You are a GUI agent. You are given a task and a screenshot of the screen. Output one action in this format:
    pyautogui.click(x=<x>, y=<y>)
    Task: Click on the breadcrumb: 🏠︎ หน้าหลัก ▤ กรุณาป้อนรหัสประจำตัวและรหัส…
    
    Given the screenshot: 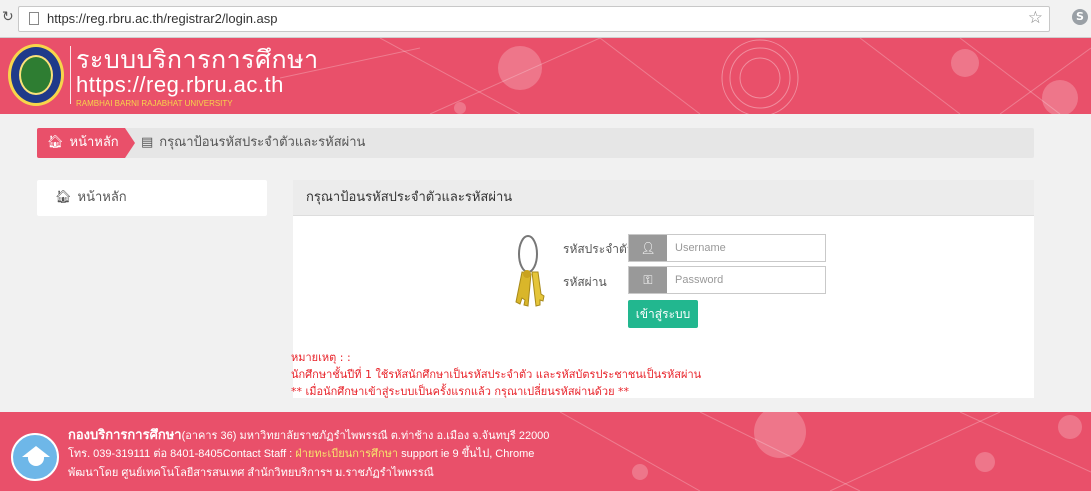 What is the action you would take?
    pyautogui.click(x=535, y=143)
    